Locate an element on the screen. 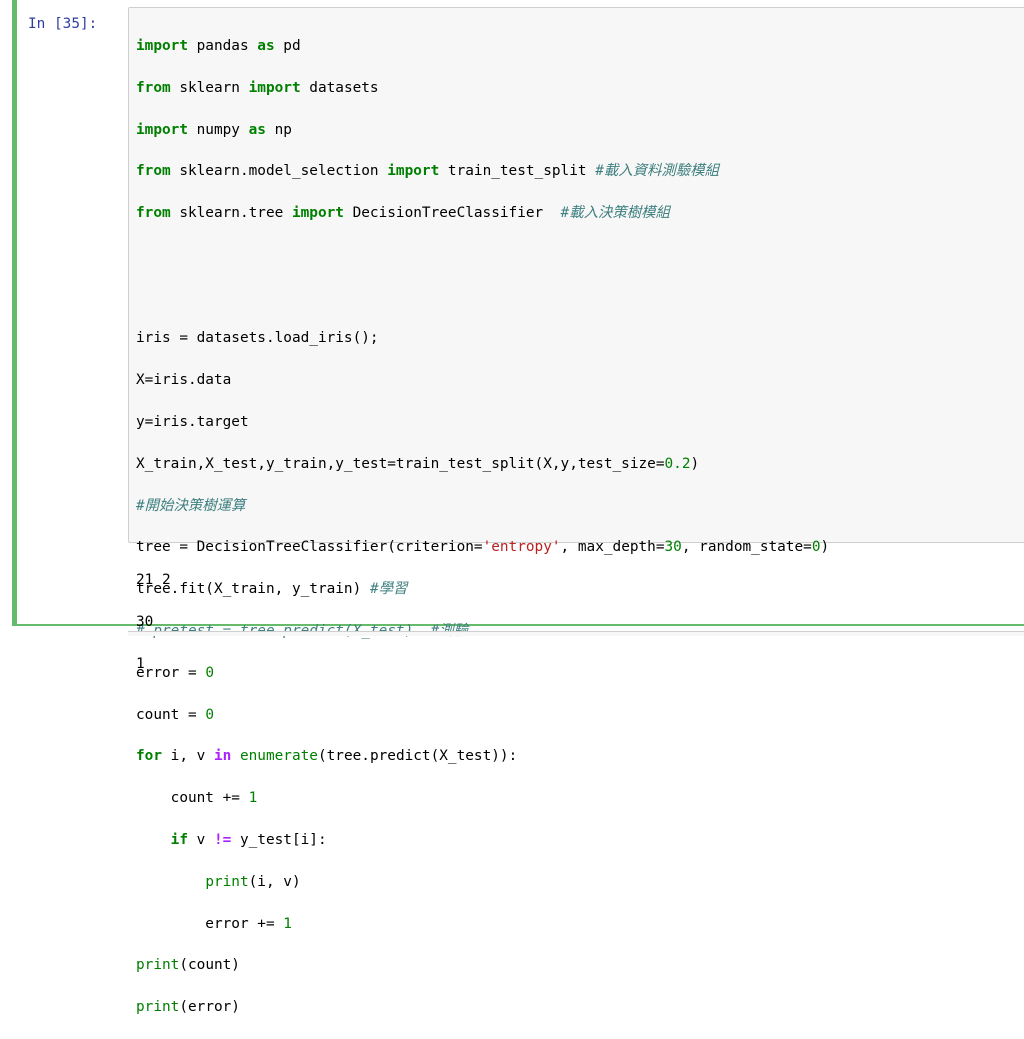  code-line: error = 0 is located at coordinates (175, 672).